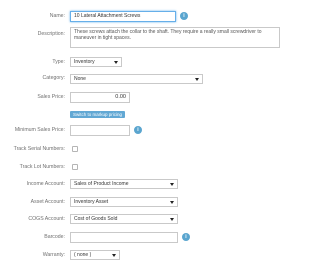  What do you see at coordinates (98, 114) in the screenshot?
I see `switch-to-markup-pricing-button: Switch to markup pricing` at bounding box center [98, 114].